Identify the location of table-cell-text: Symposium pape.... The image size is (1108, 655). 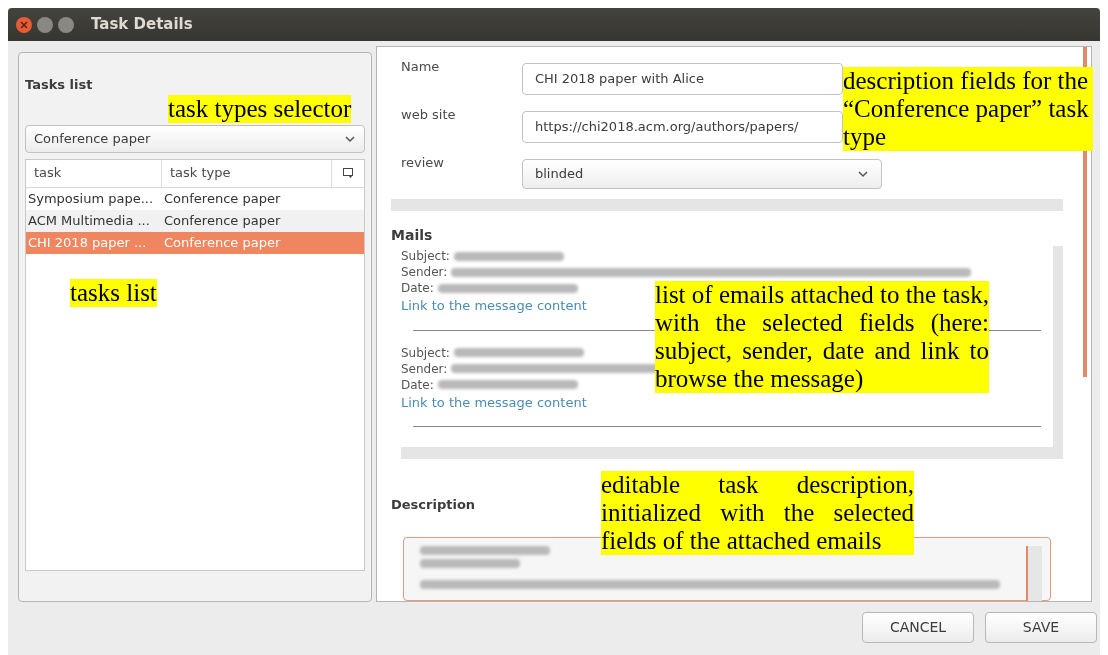
(91, 198).